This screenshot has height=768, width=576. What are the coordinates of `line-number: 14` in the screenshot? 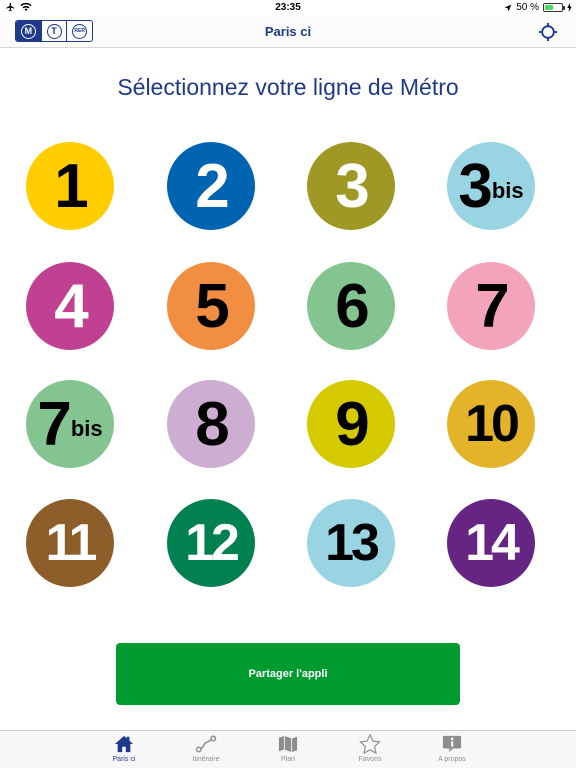 It's located at (492, 543).